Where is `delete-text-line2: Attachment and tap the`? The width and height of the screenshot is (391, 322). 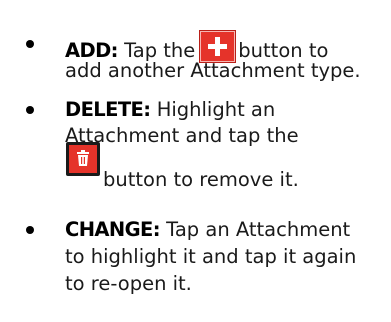 delete-text-line2: Attachment and tap the is located at coordinates (182, 135).